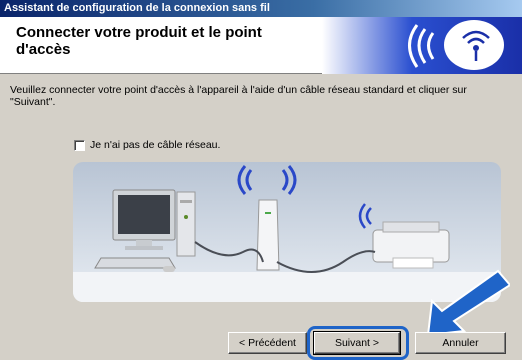 This screenshot has width=522, height=360. Describe the element at coordinates (79, 145) in the screenshot. I see `no-cable-checkbox` at that location.